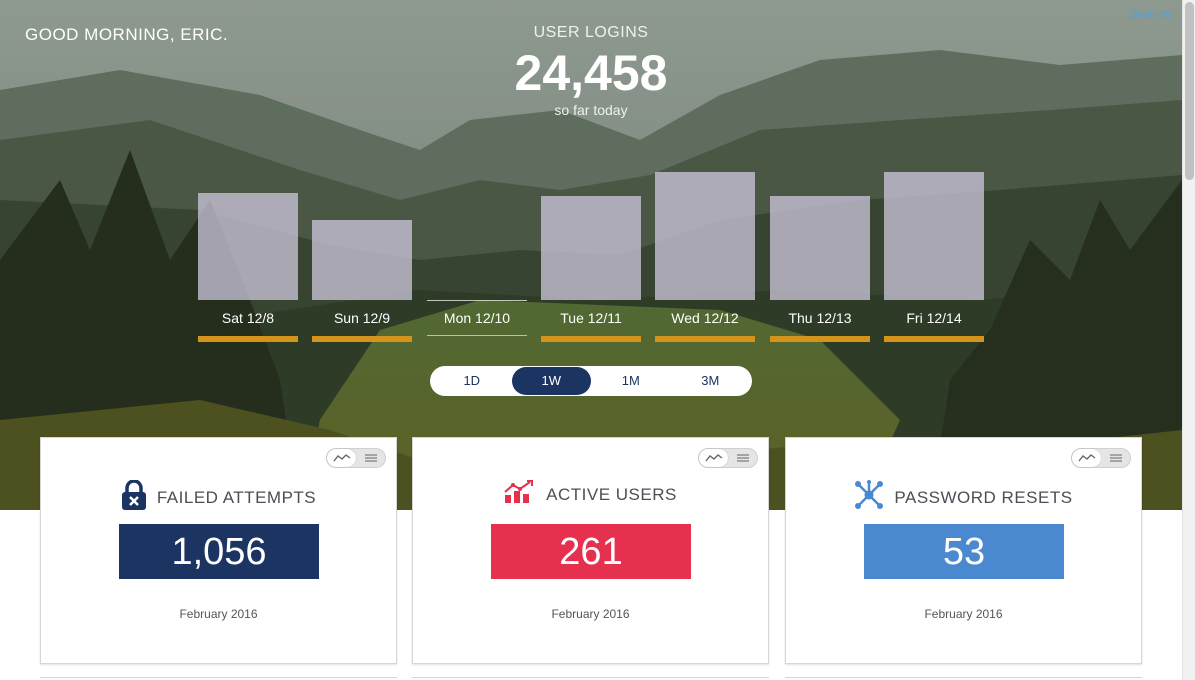 Image resolution: width=1195 pixels, height=680 pixels. What do you see at coordinates (477, 318) in the screenshot?
I see `chart-bar-label: Mon 12/10` at bounding box center [477, 318].